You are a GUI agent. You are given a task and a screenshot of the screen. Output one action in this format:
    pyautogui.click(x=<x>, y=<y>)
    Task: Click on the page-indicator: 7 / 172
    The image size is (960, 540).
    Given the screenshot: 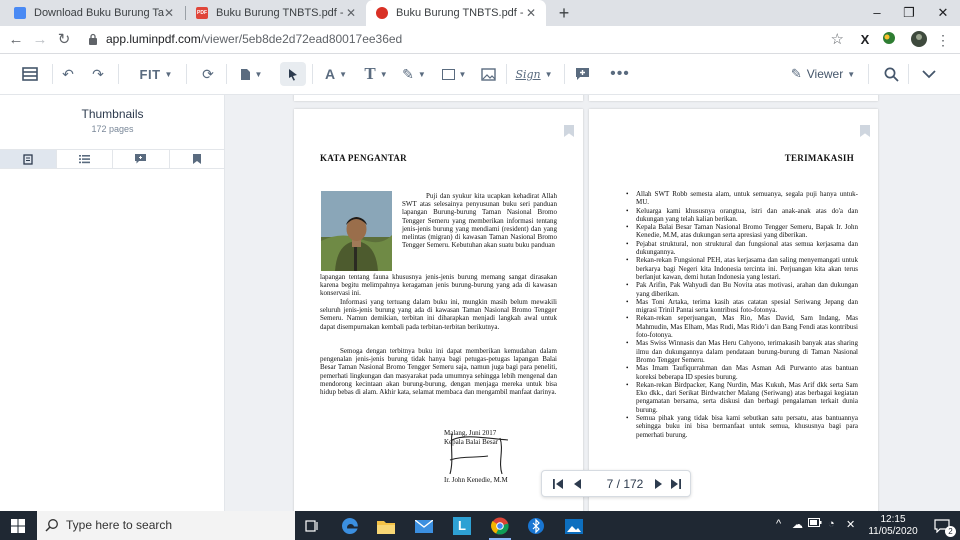 What is the action you would take?
    pyautogui.click(x=625, y=484)
    